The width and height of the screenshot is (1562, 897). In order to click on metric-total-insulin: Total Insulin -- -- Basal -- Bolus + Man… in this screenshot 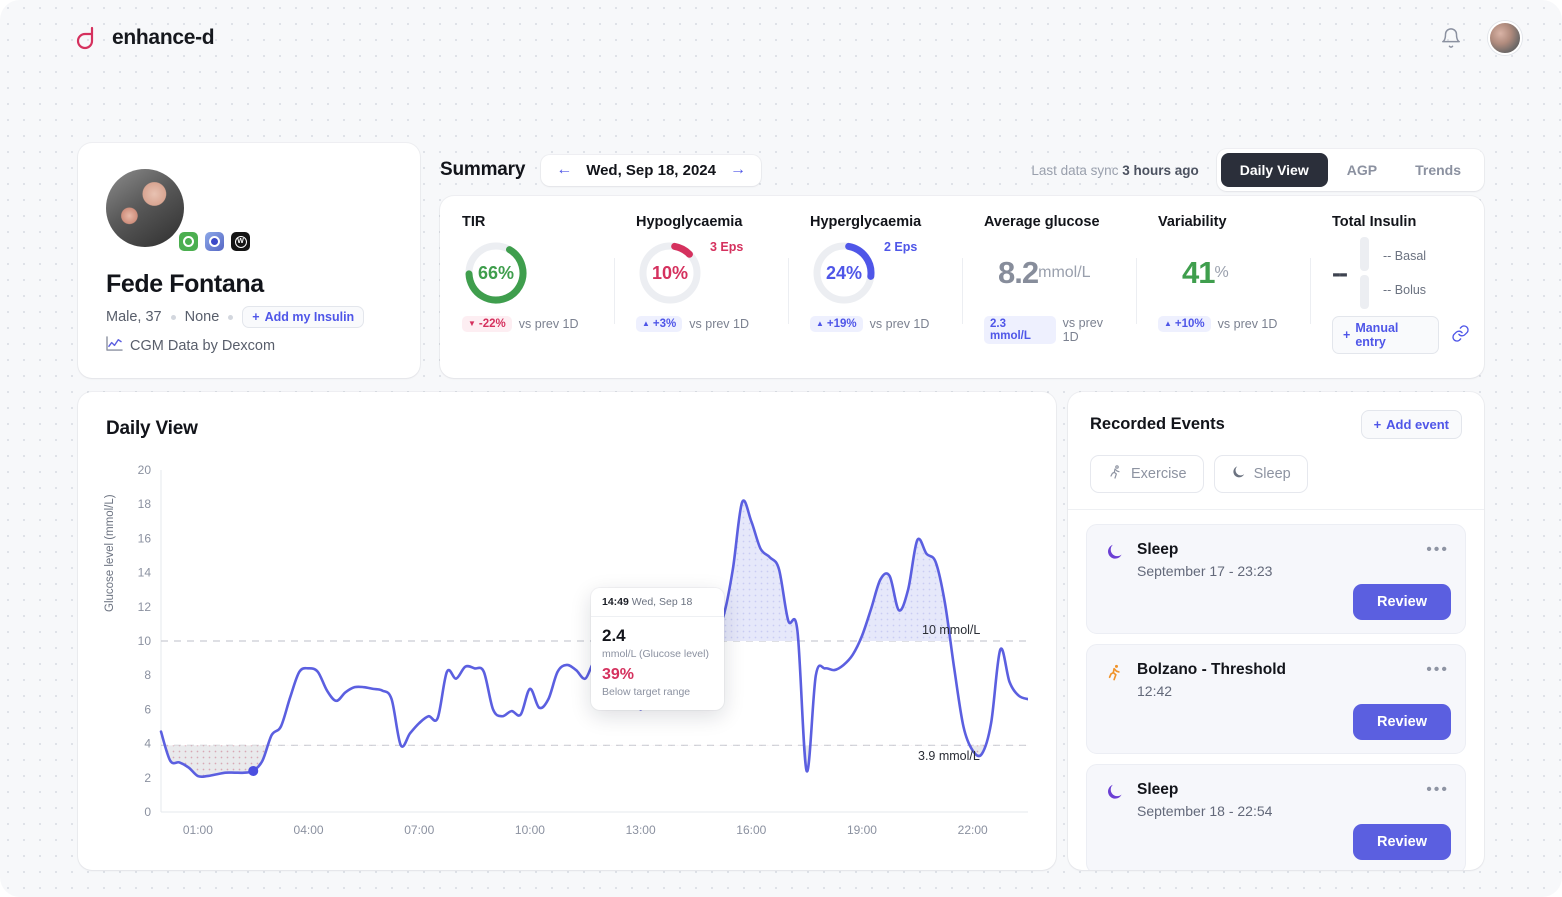, I will do `click(1397, 296)`.